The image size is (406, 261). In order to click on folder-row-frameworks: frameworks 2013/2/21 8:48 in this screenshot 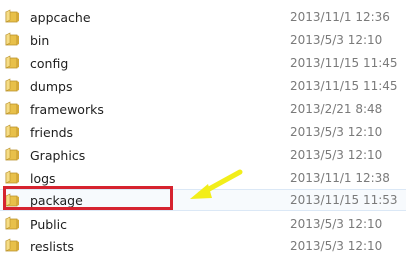, I will do `click(203, 109)`.